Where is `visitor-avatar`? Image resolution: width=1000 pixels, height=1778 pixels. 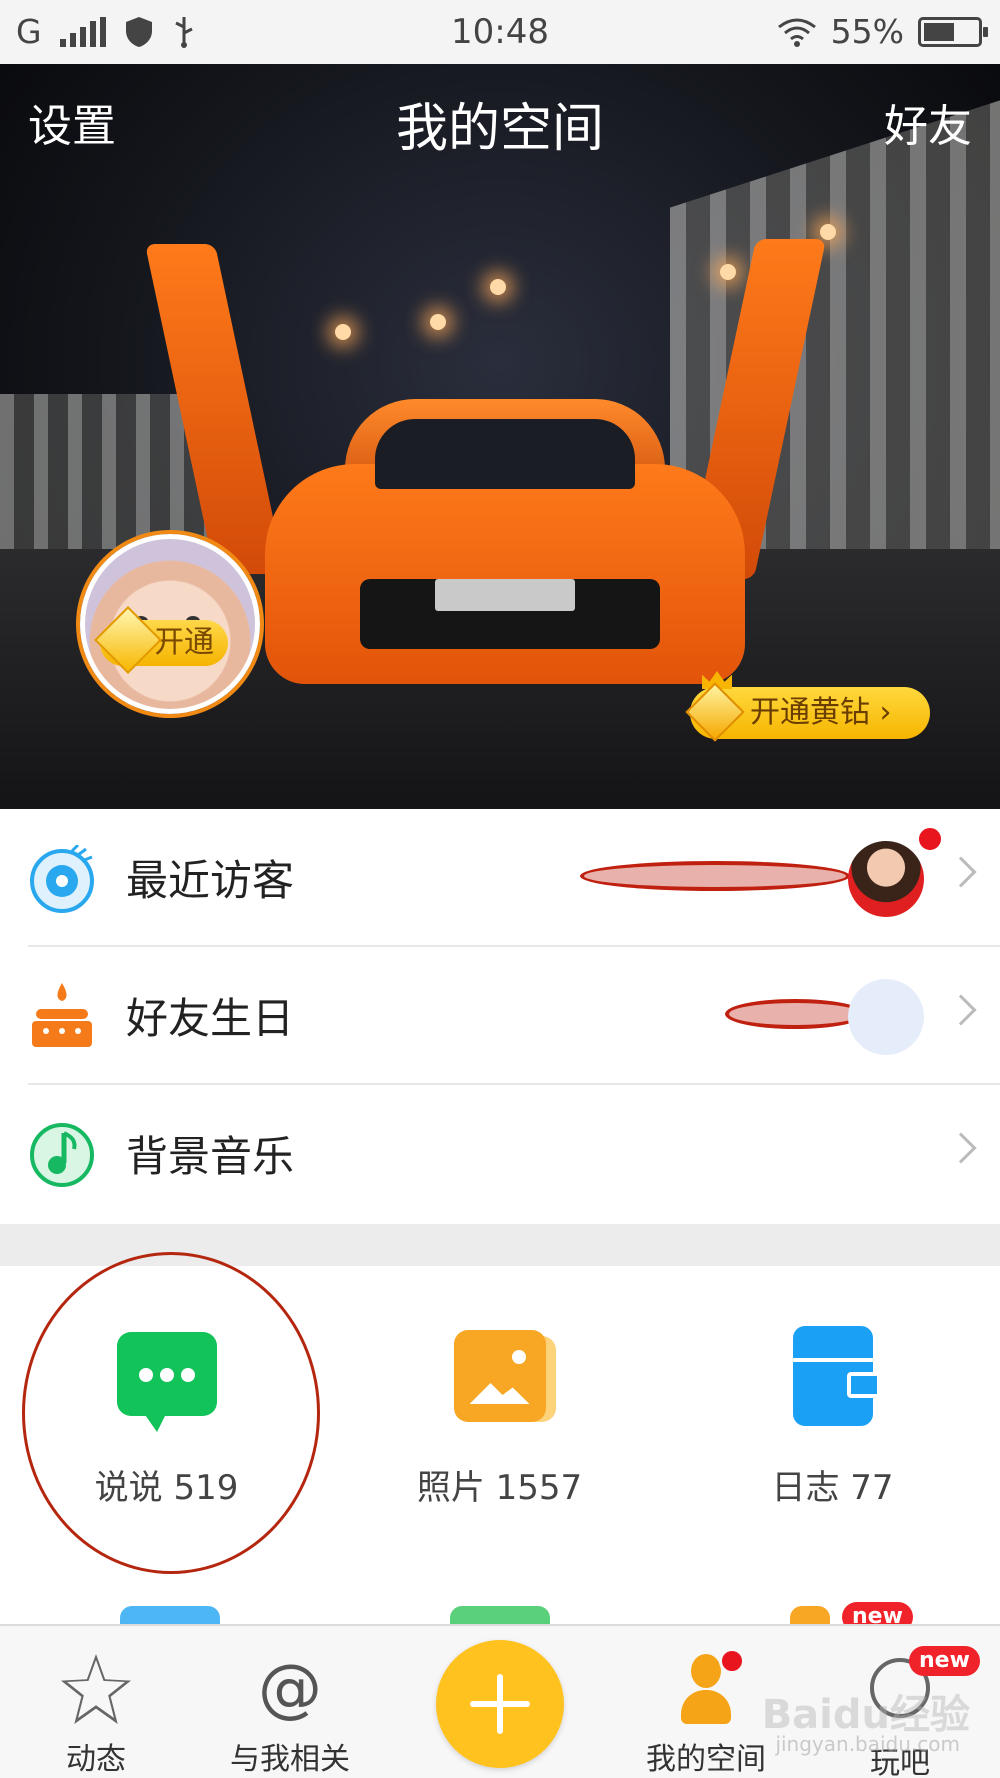 visitor-avatar is located at coordinates (886, 879).